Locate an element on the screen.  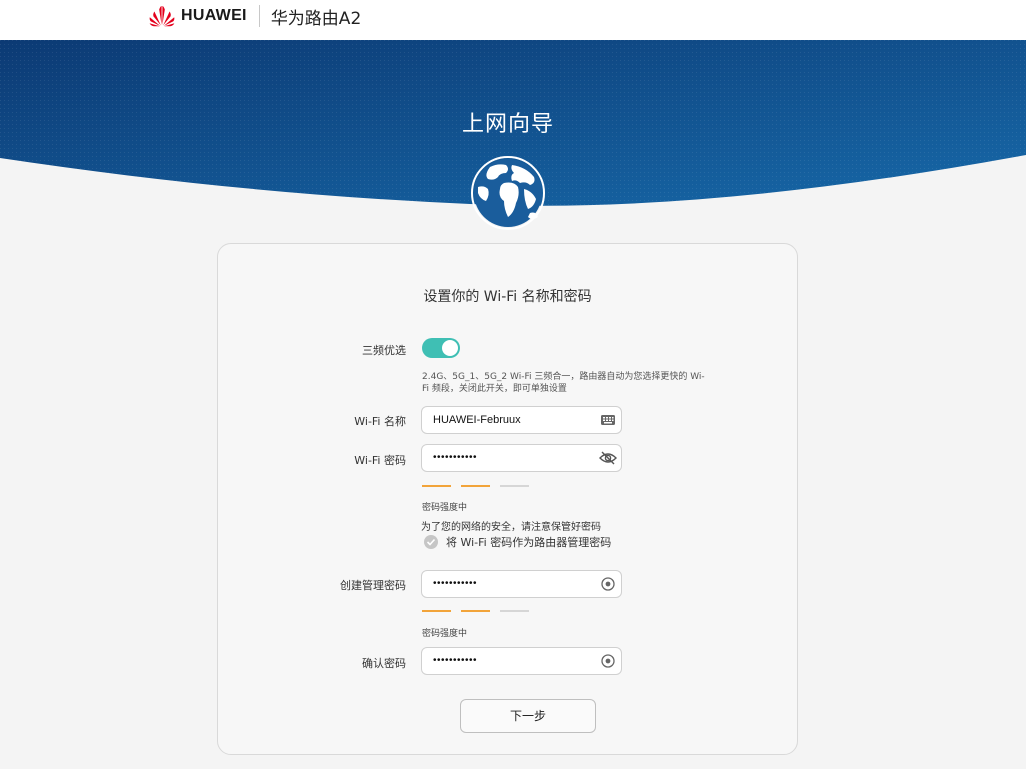
reuse-password-label: 将 Wi-Fi 密码作为路由器管理密码 is located at coordinates (529, 542).